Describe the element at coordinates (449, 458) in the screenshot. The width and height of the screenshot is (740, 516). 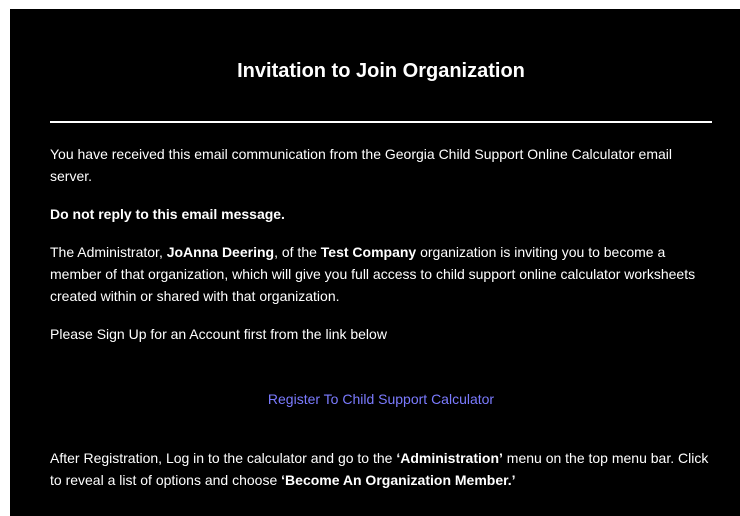
I see `administration-menu-name: ‘Administration’` at that location.